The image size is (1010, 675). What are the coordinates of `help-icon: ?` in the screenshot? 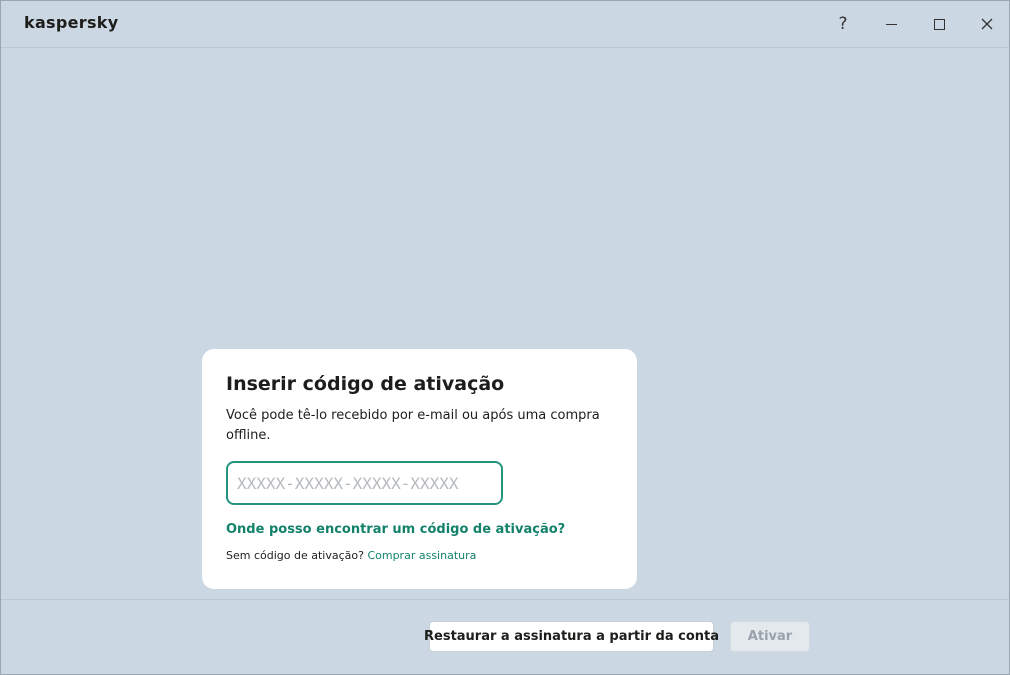 It's located at (843, 24).